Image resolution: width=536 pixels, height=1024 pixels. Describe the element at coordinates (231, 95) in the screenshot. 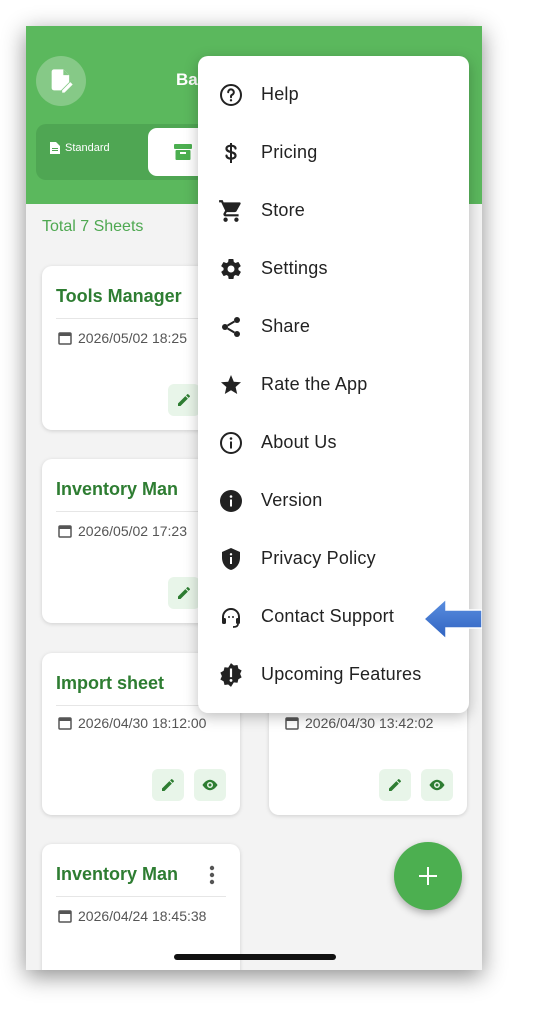

I see `help-circle-icon` at that location.